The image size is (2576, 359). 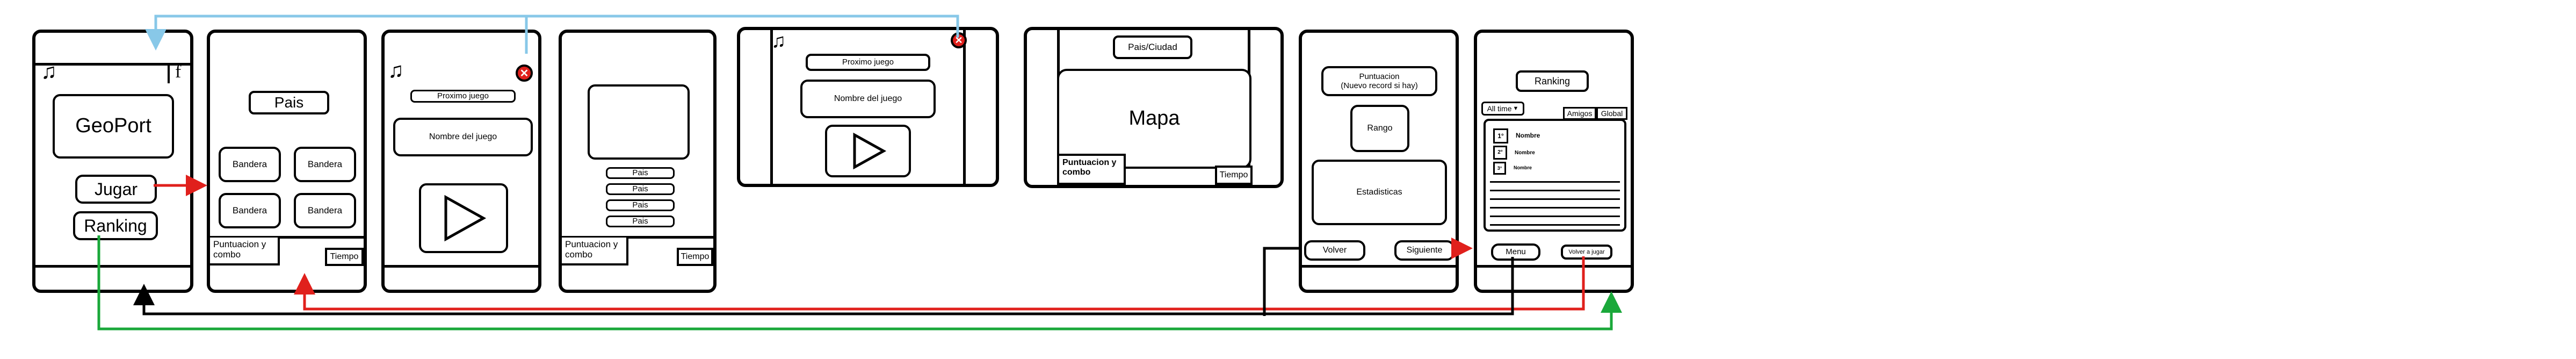 I want to click on arrow-close-to-home, so click(x=742, y=27).